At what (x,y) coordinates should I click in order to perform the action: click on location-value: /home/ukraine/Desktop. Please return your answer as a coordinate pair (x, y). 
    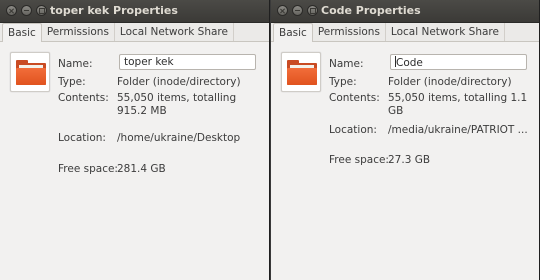
    Looking at the image, I should click on (179, 138).